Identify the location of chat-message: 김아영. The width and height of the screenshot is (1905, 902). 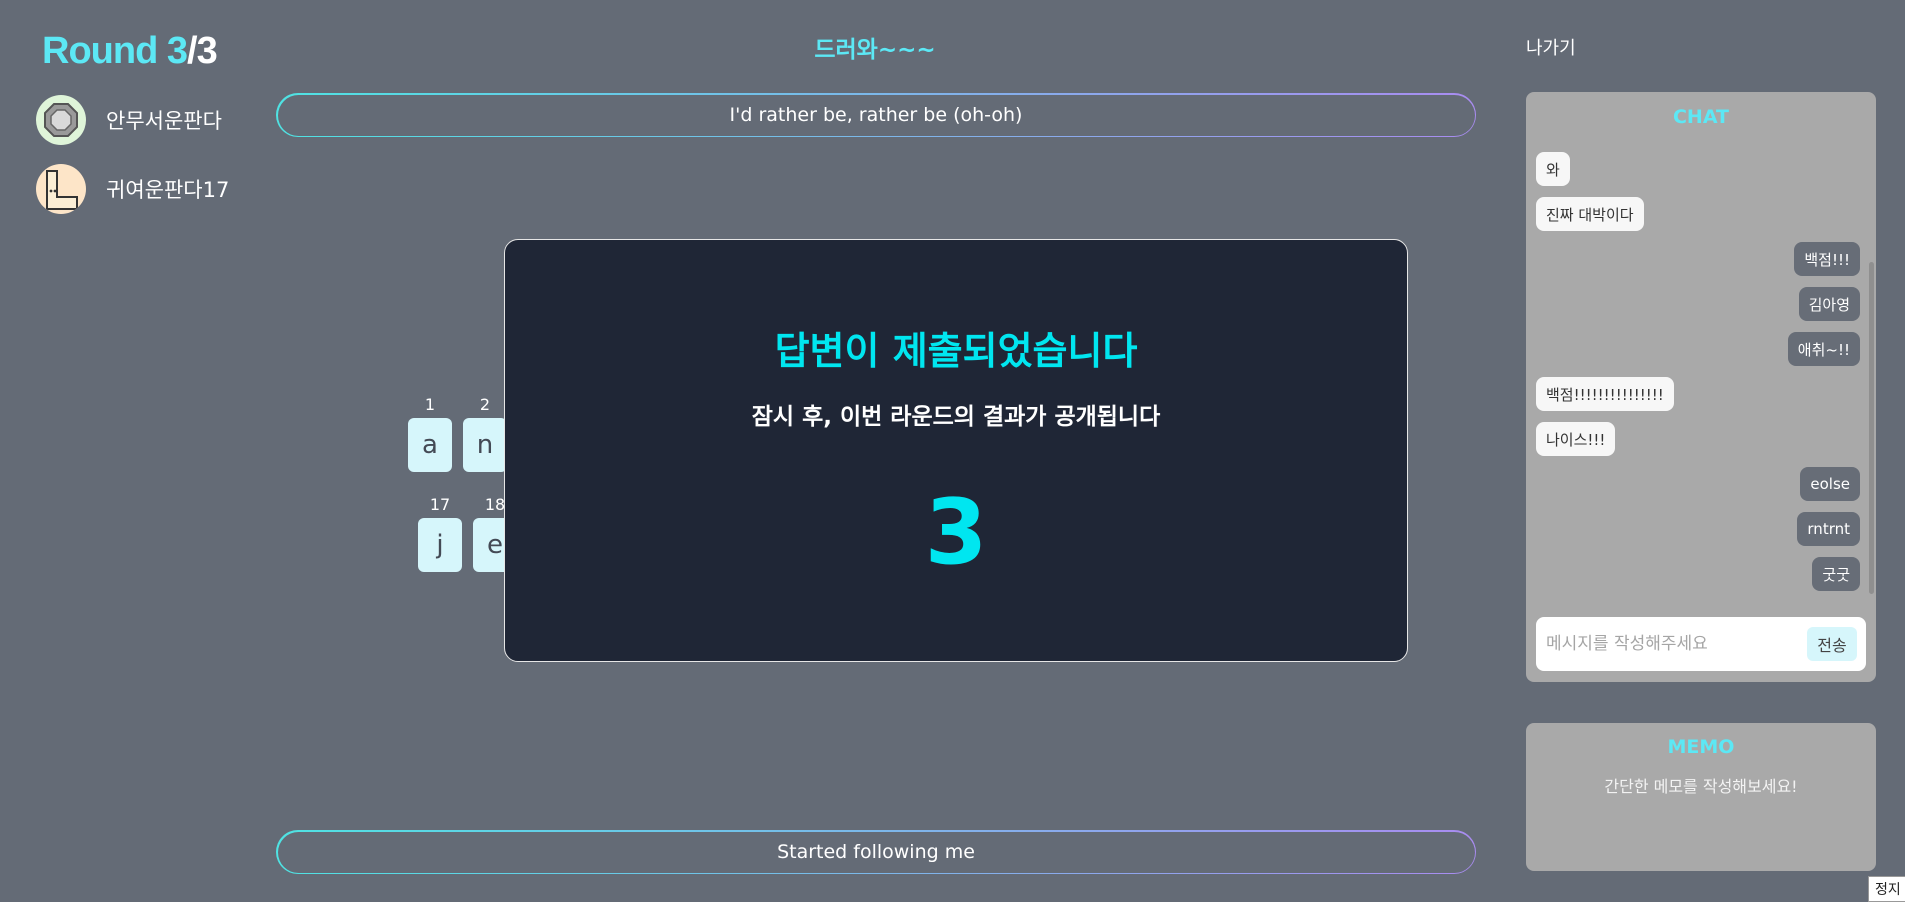
(1829, 304).